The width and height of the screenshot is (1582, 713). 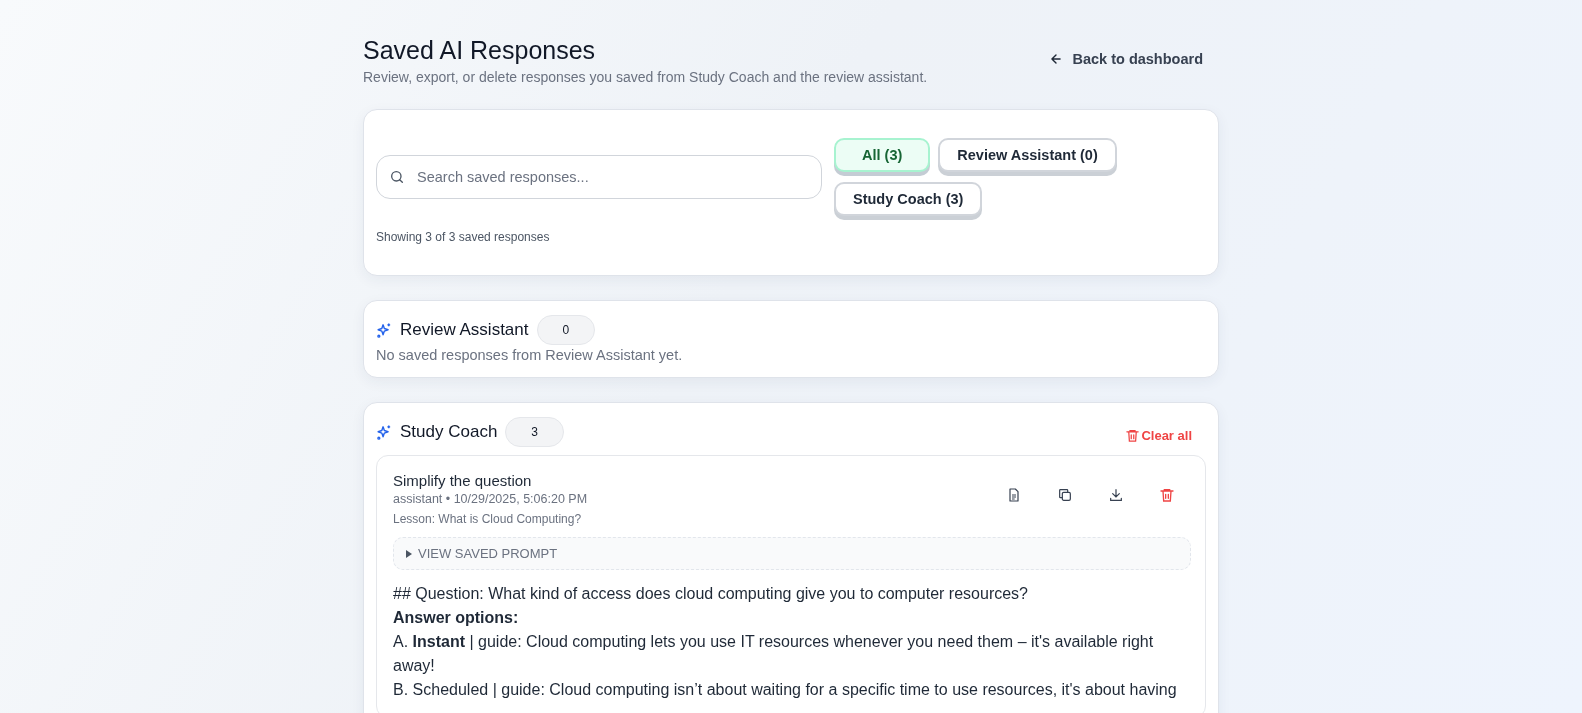 I want to click on arrow-left-icon, so click(x=1056, y=59).